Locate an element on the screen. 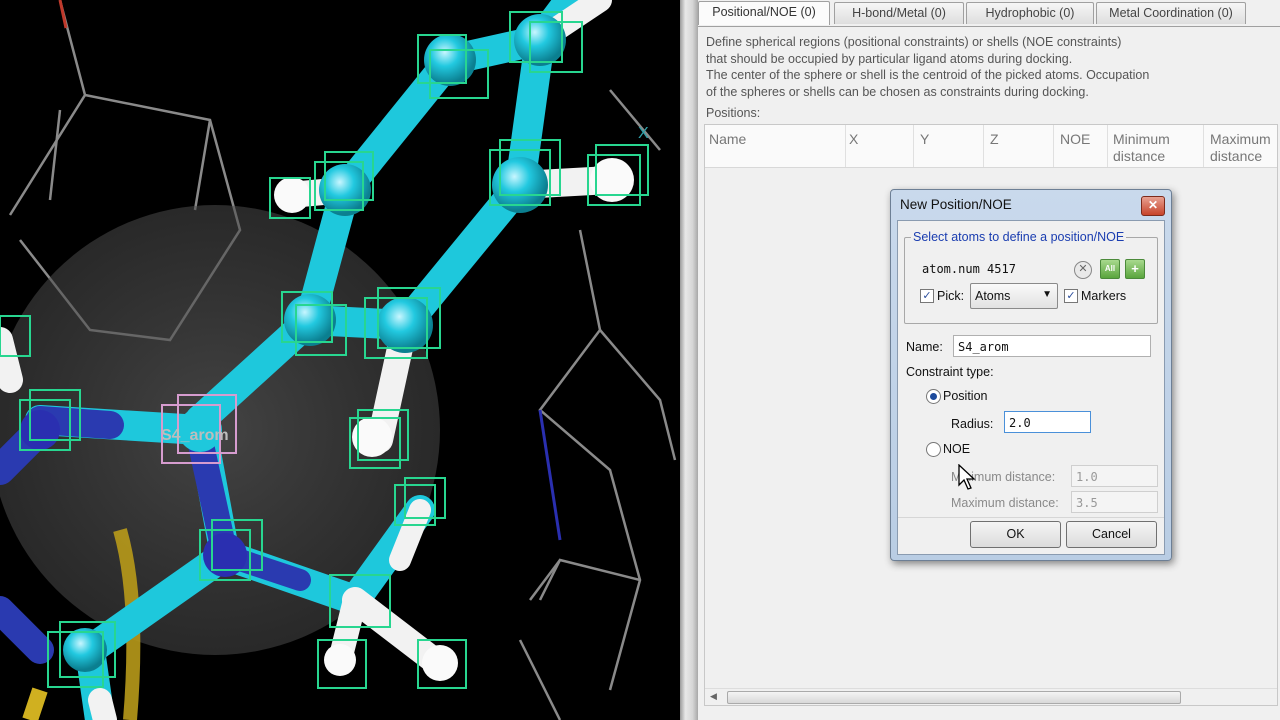 This screenshot has width=1280, height=720. atom-selection-group: Select atoms to define a position/NOE is located at coordinates (1031, 277).